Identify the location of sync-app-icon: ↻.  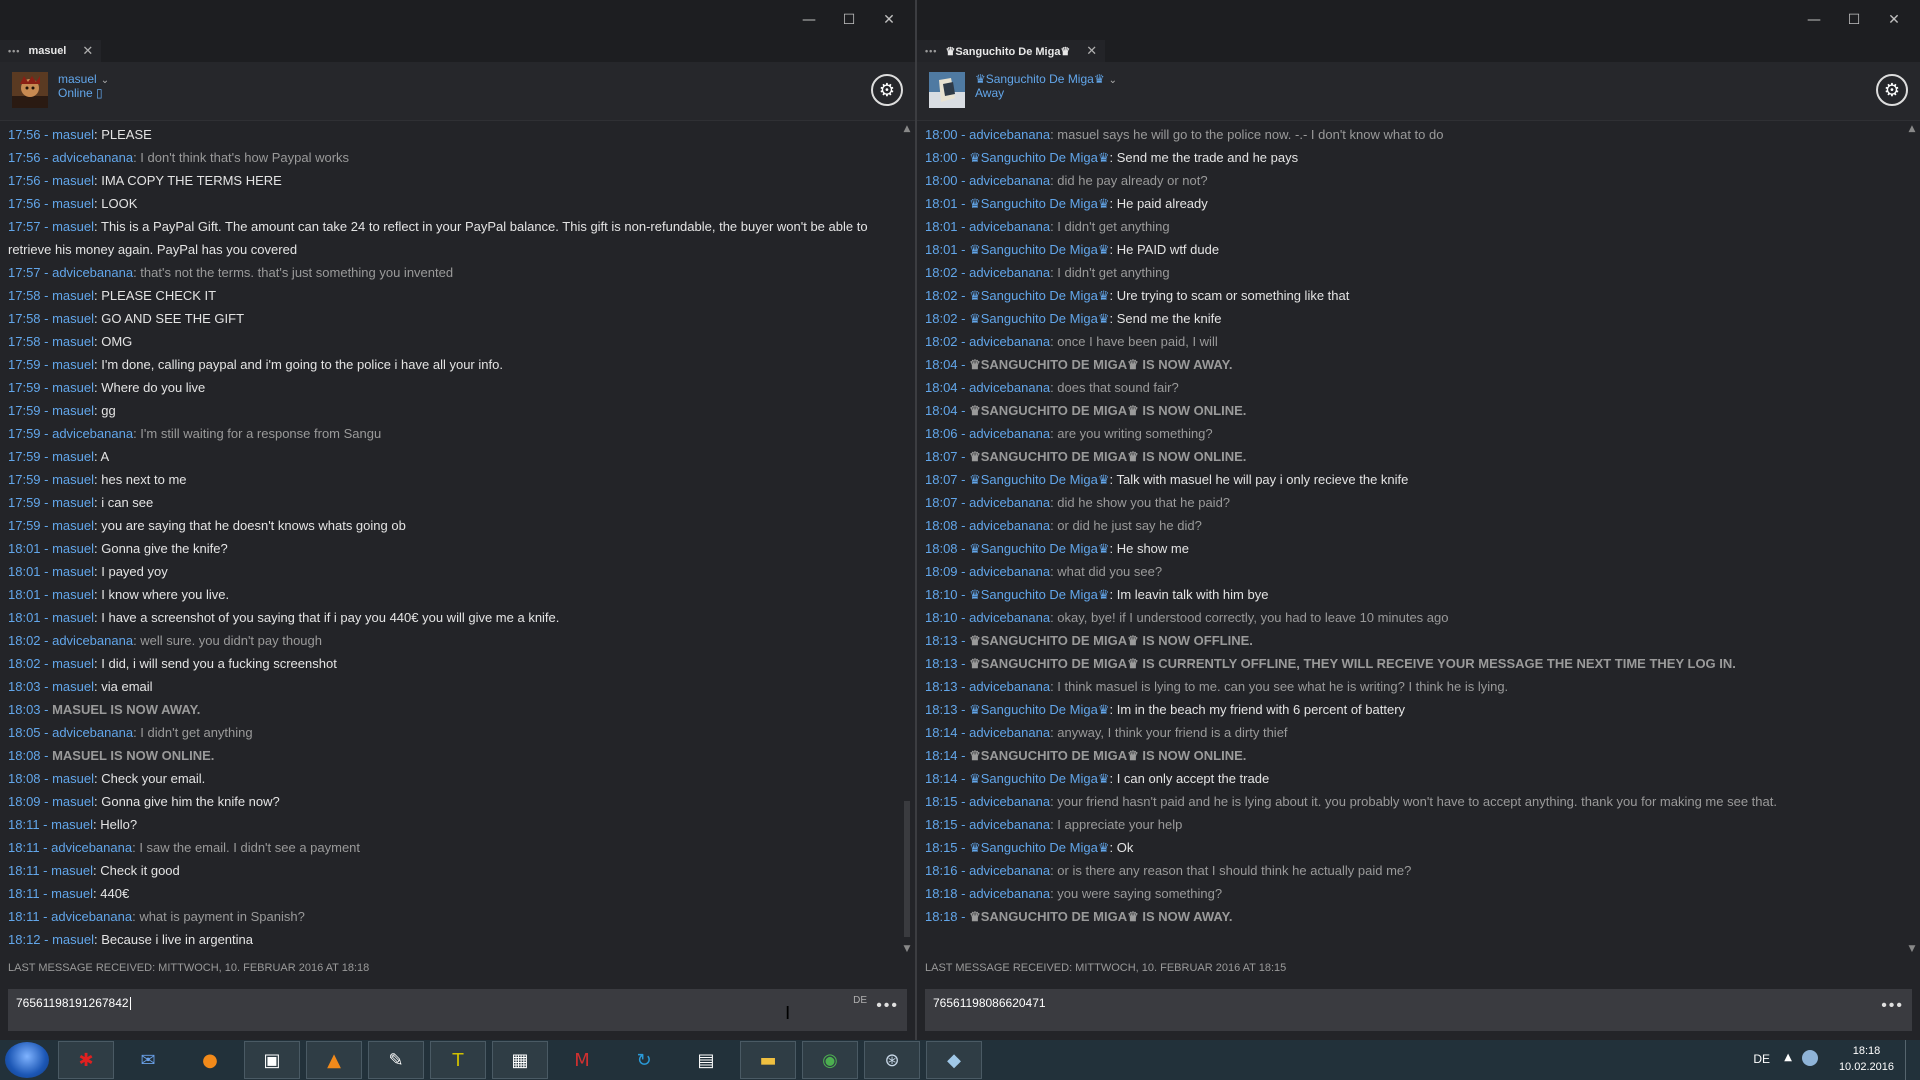
(644, 1060).